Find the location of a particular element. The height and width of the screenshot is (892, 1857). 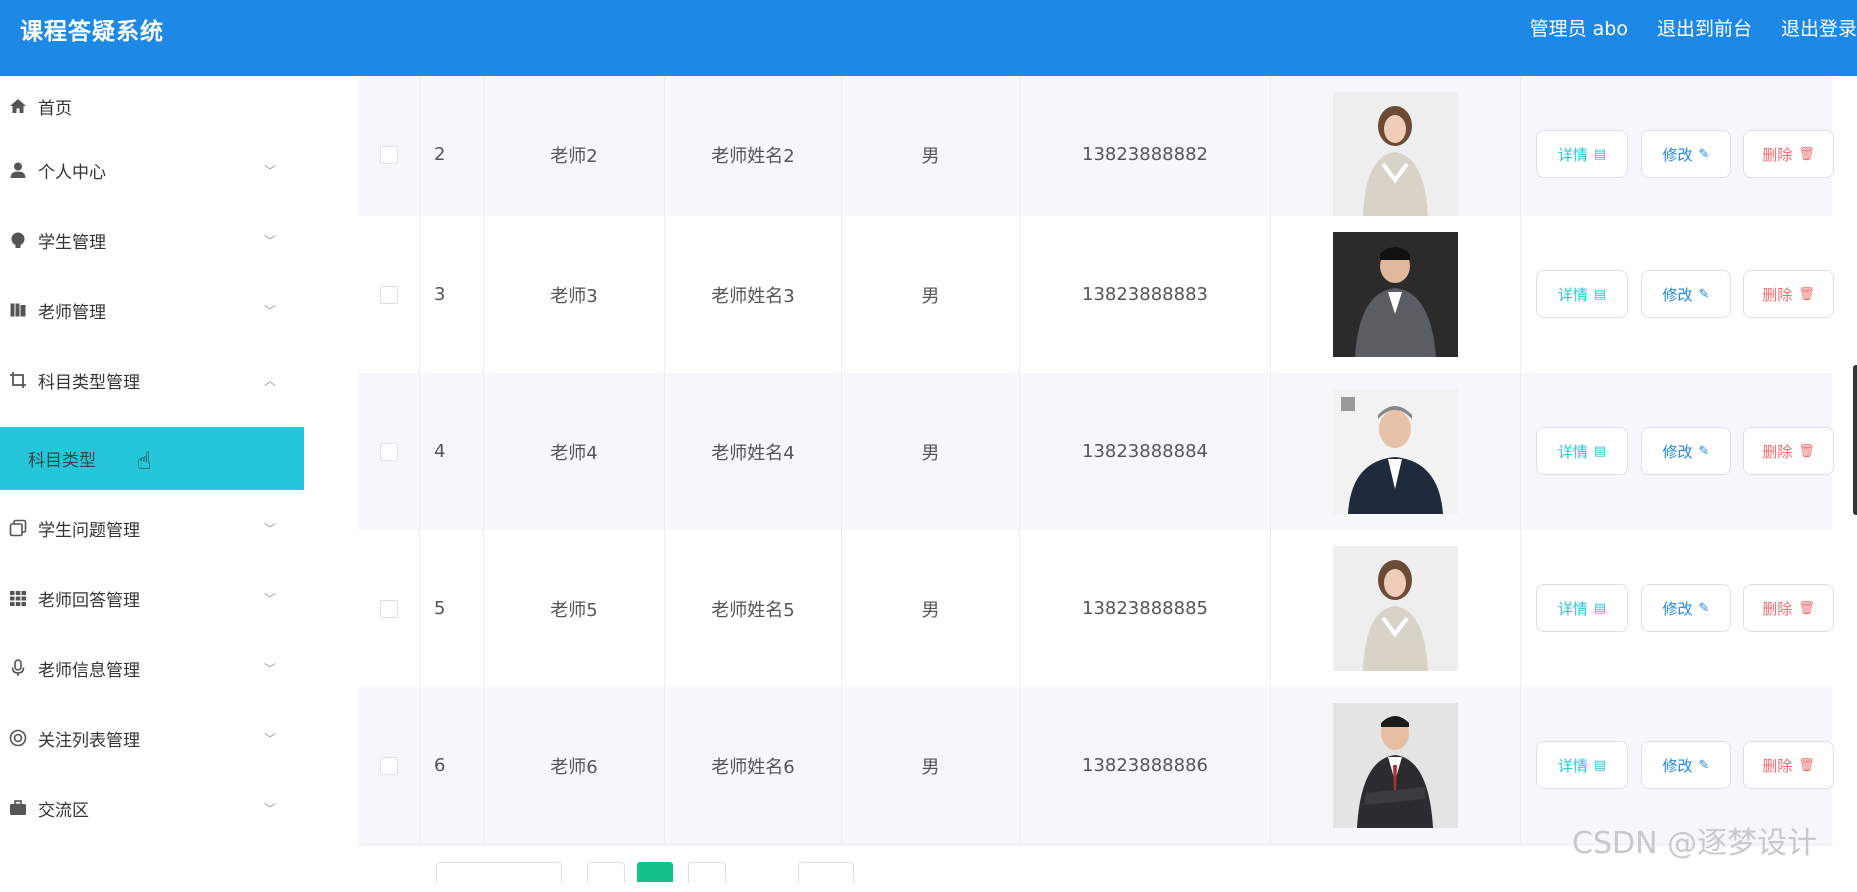

sidebar-menu: 首页 个人中心 ﹀ 学生管理 ﹀ 老师管理 ﹀ 科目类型管理 ︿ 科目类型 ☝ is located at coordinates (152, 473).